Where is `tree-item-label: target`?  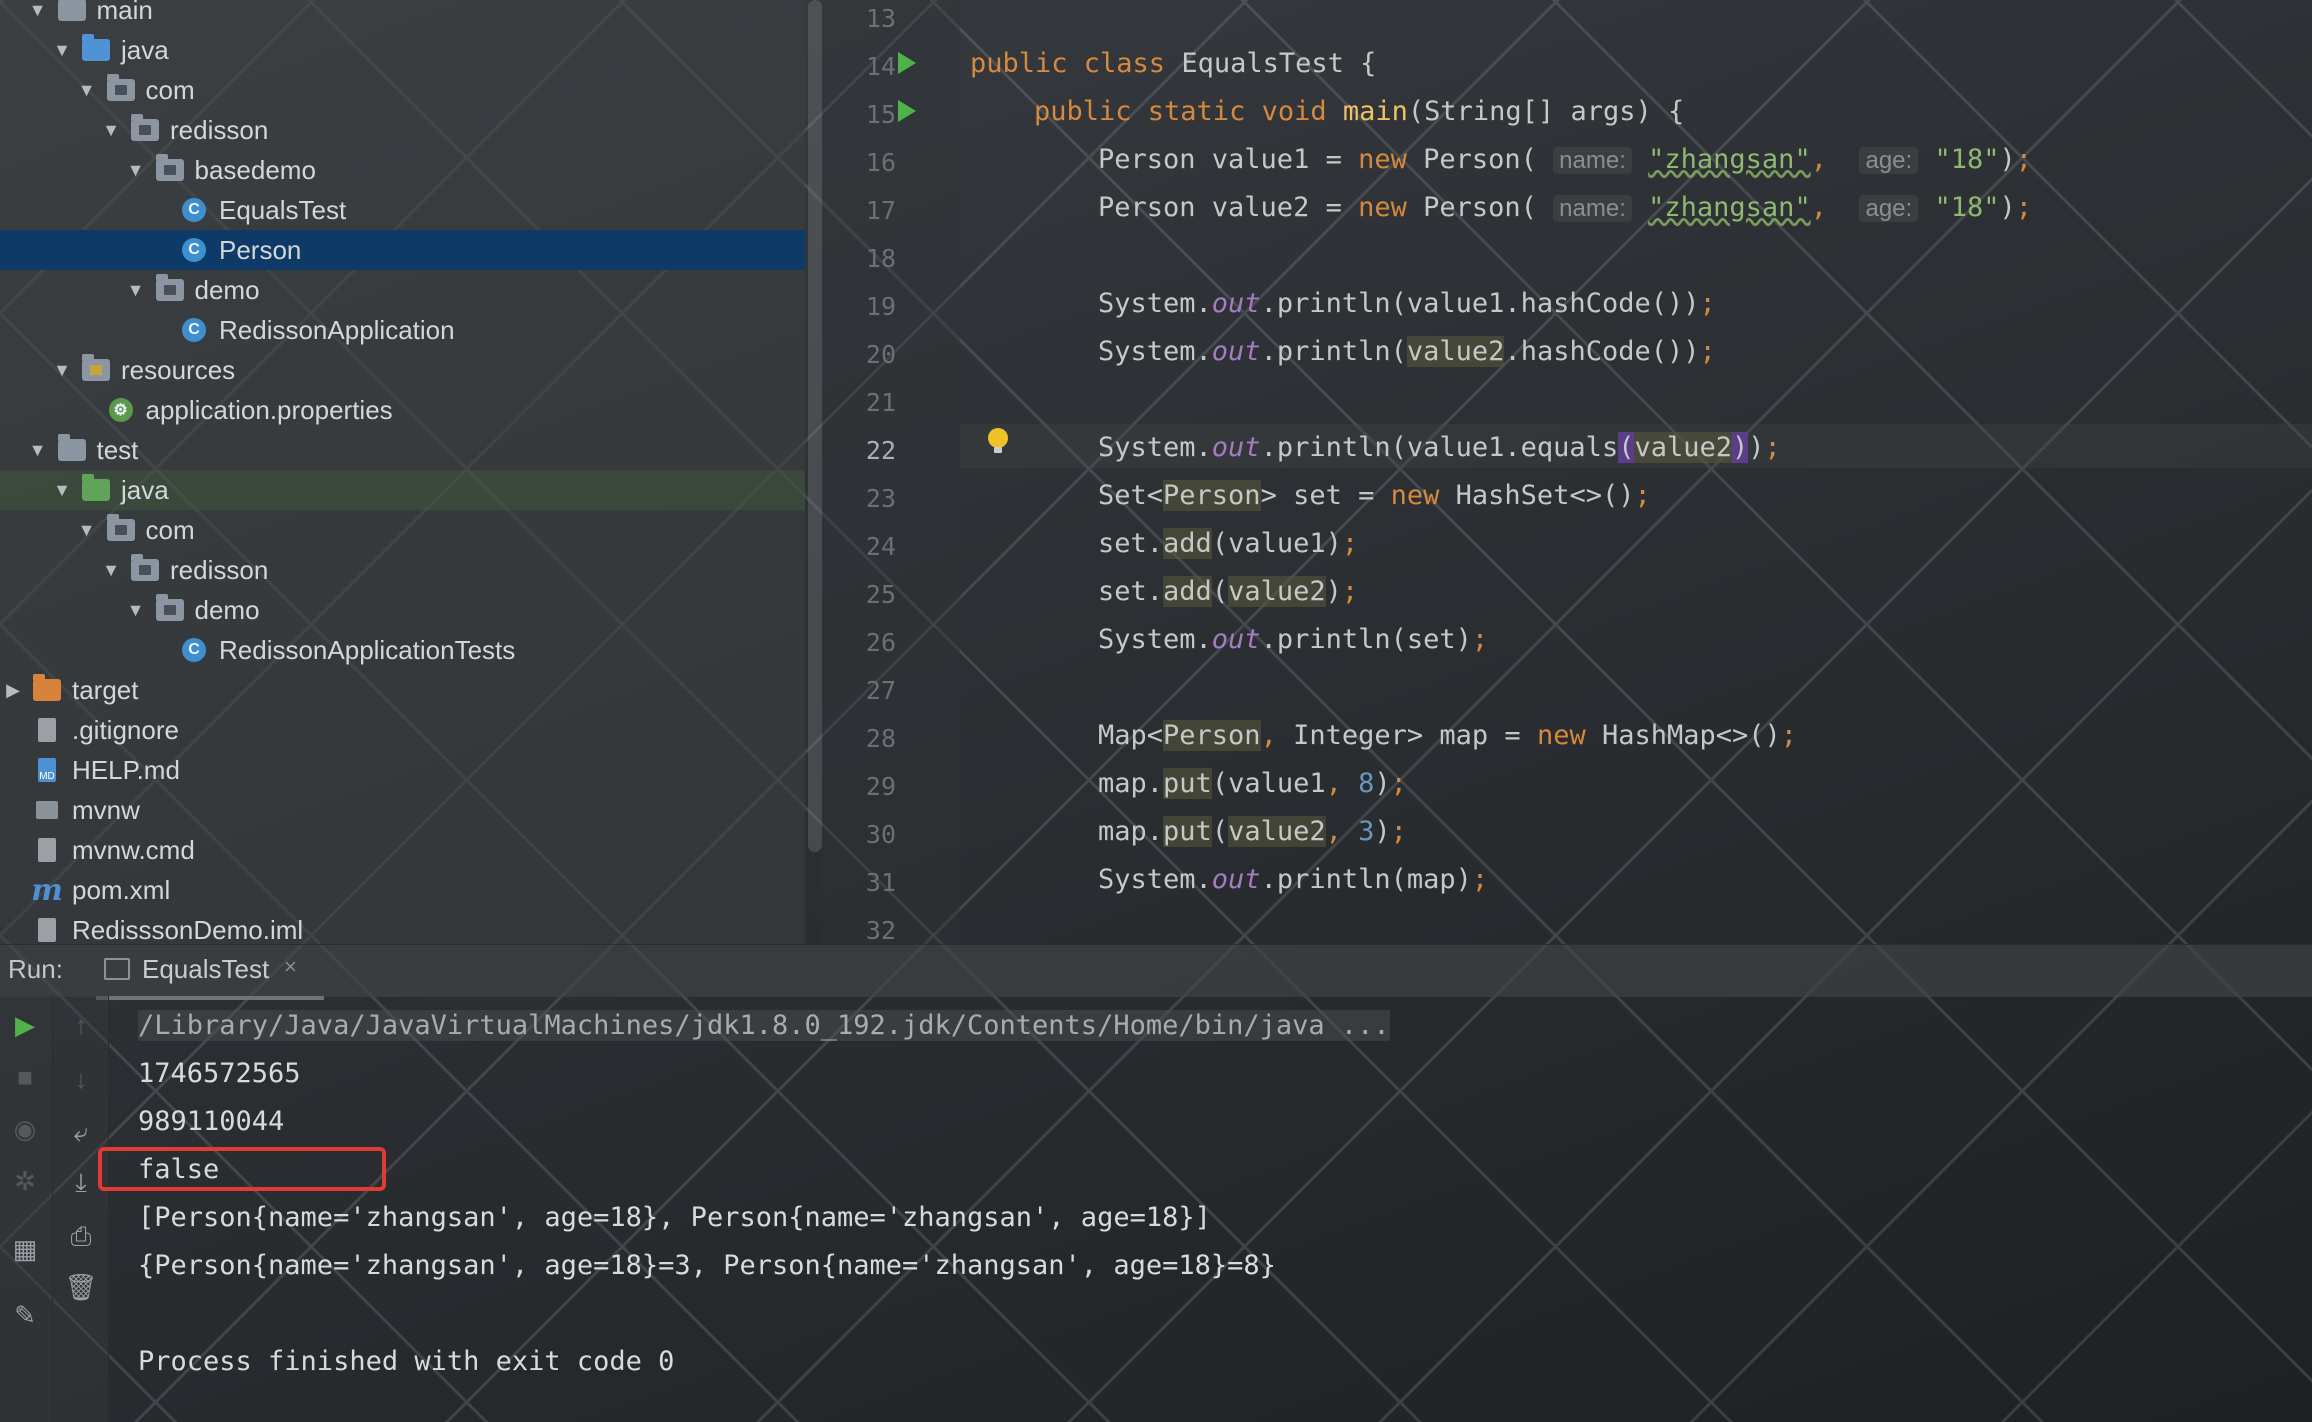 tree-item-label: target is located at coordinates (105, 689).